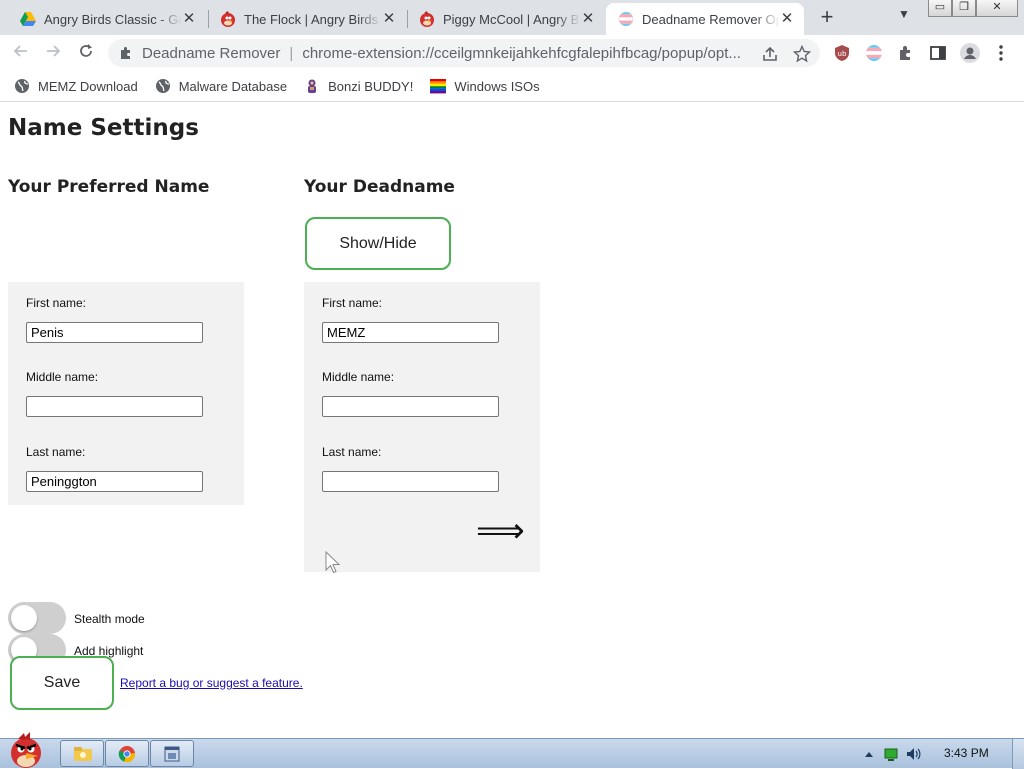 Image resolution: width=1024 pixels, height=769 pixels. Describe the element at coordinates (333, 562) in the screenshot. I see `mouse-cursor-icon` at that location.